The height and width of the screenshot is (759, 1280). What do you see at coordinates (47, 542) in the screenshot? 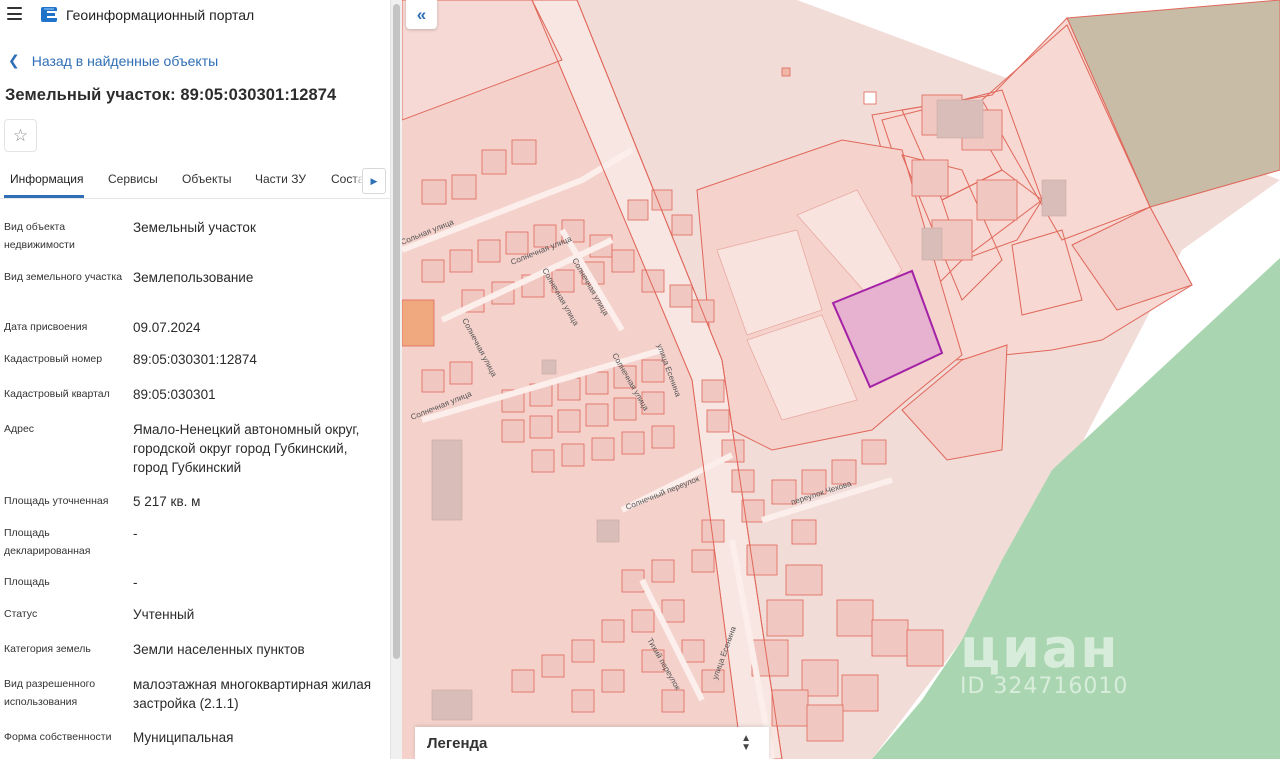
I see `info-label: Площадь декларированная` at bounding box center [47, 542].